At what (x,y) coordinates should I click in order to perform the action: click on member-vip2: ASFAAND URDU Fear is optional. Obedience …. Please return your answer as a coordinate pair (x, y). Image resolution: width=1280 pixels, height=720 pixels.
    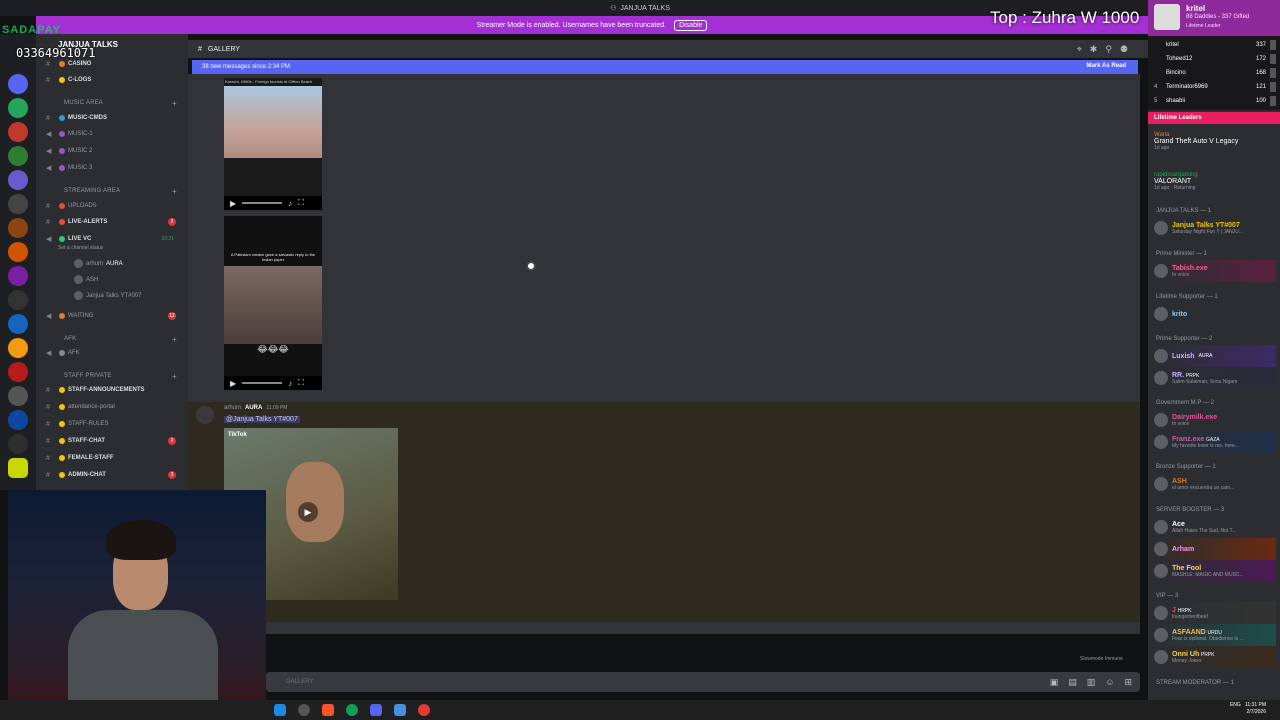
    Looking at the image, I should click on (1215, 635).